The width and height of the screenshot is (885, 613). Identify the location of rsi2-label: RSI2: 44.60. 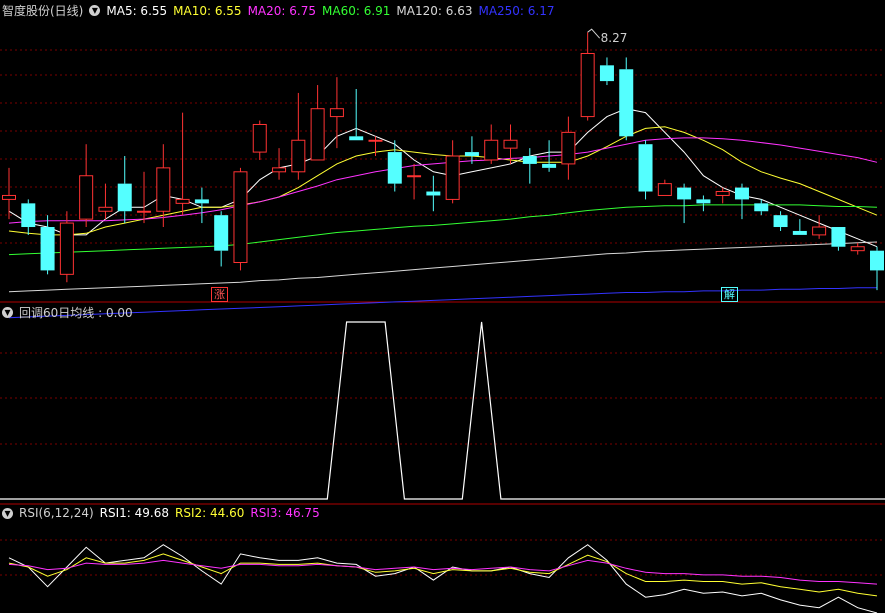
(210, 513).